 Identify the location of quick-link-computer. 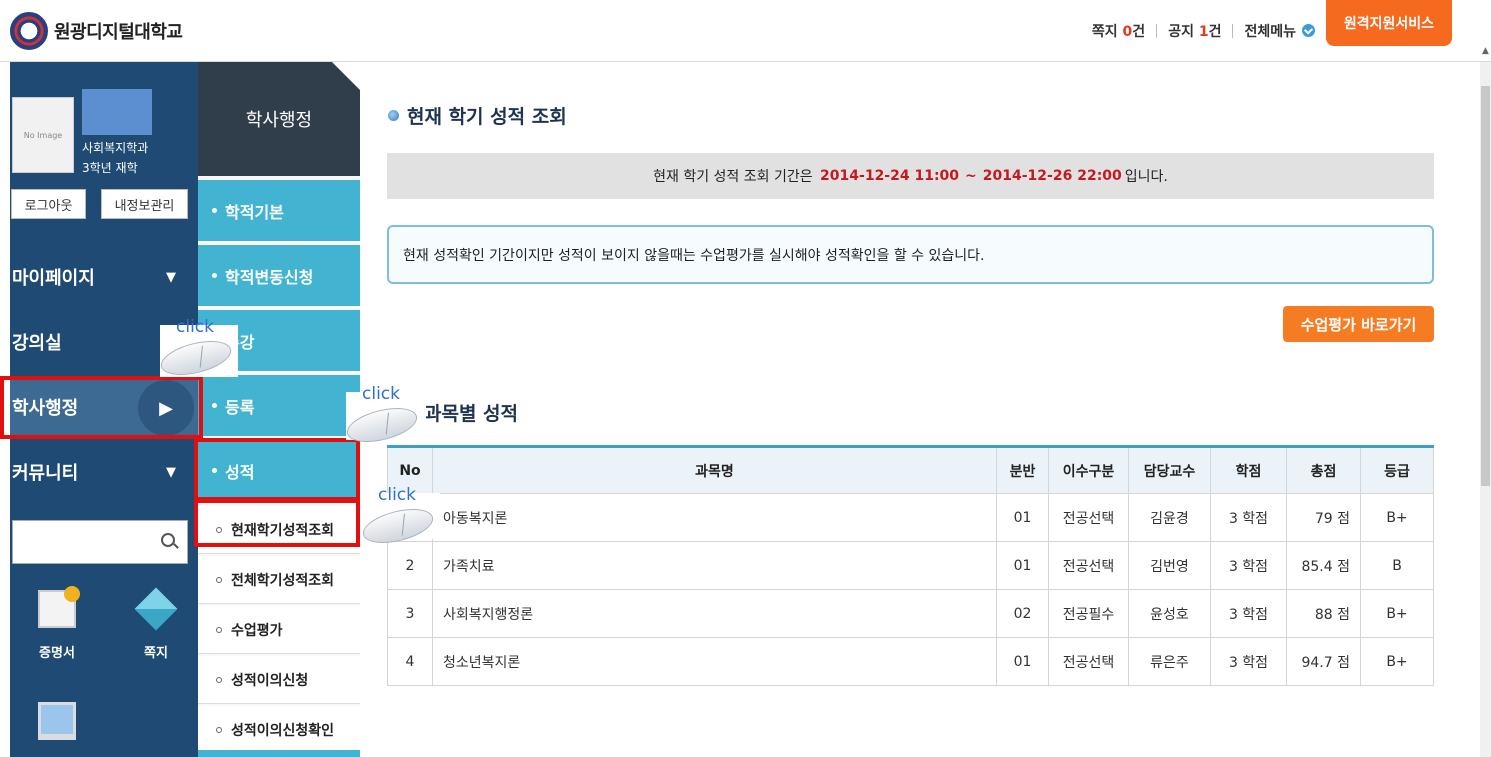
(57, 728).